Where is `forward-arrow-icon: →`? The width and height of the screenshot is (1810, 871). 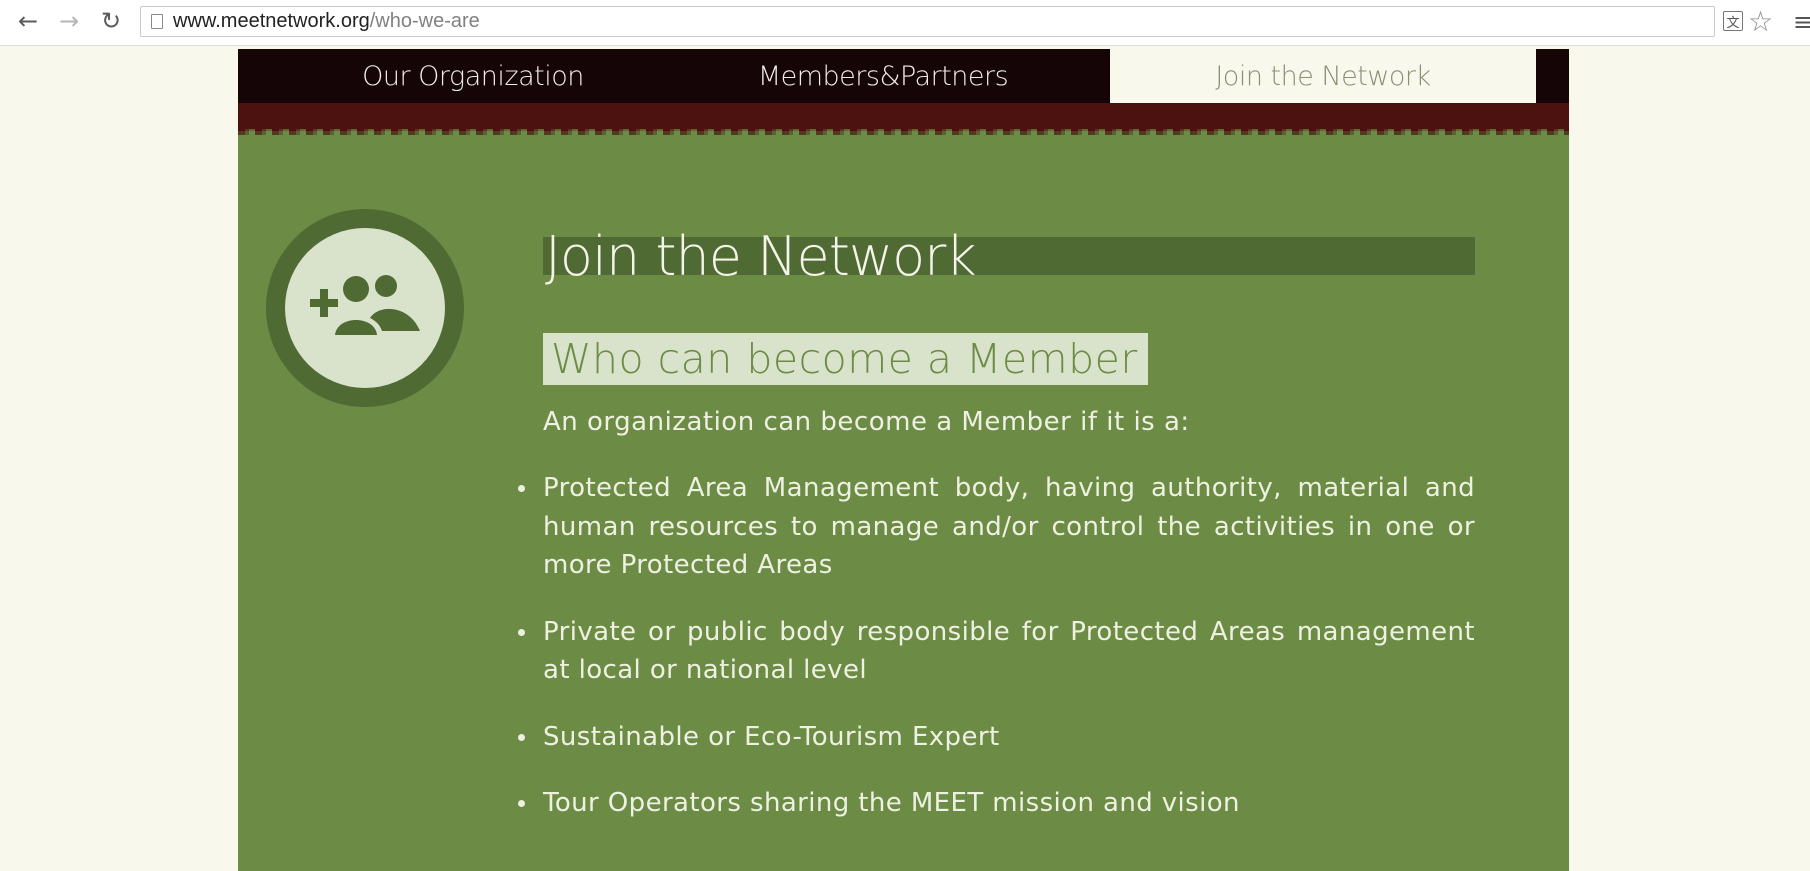
forward-arrow-icon: → is located at coordinates (69, 21).